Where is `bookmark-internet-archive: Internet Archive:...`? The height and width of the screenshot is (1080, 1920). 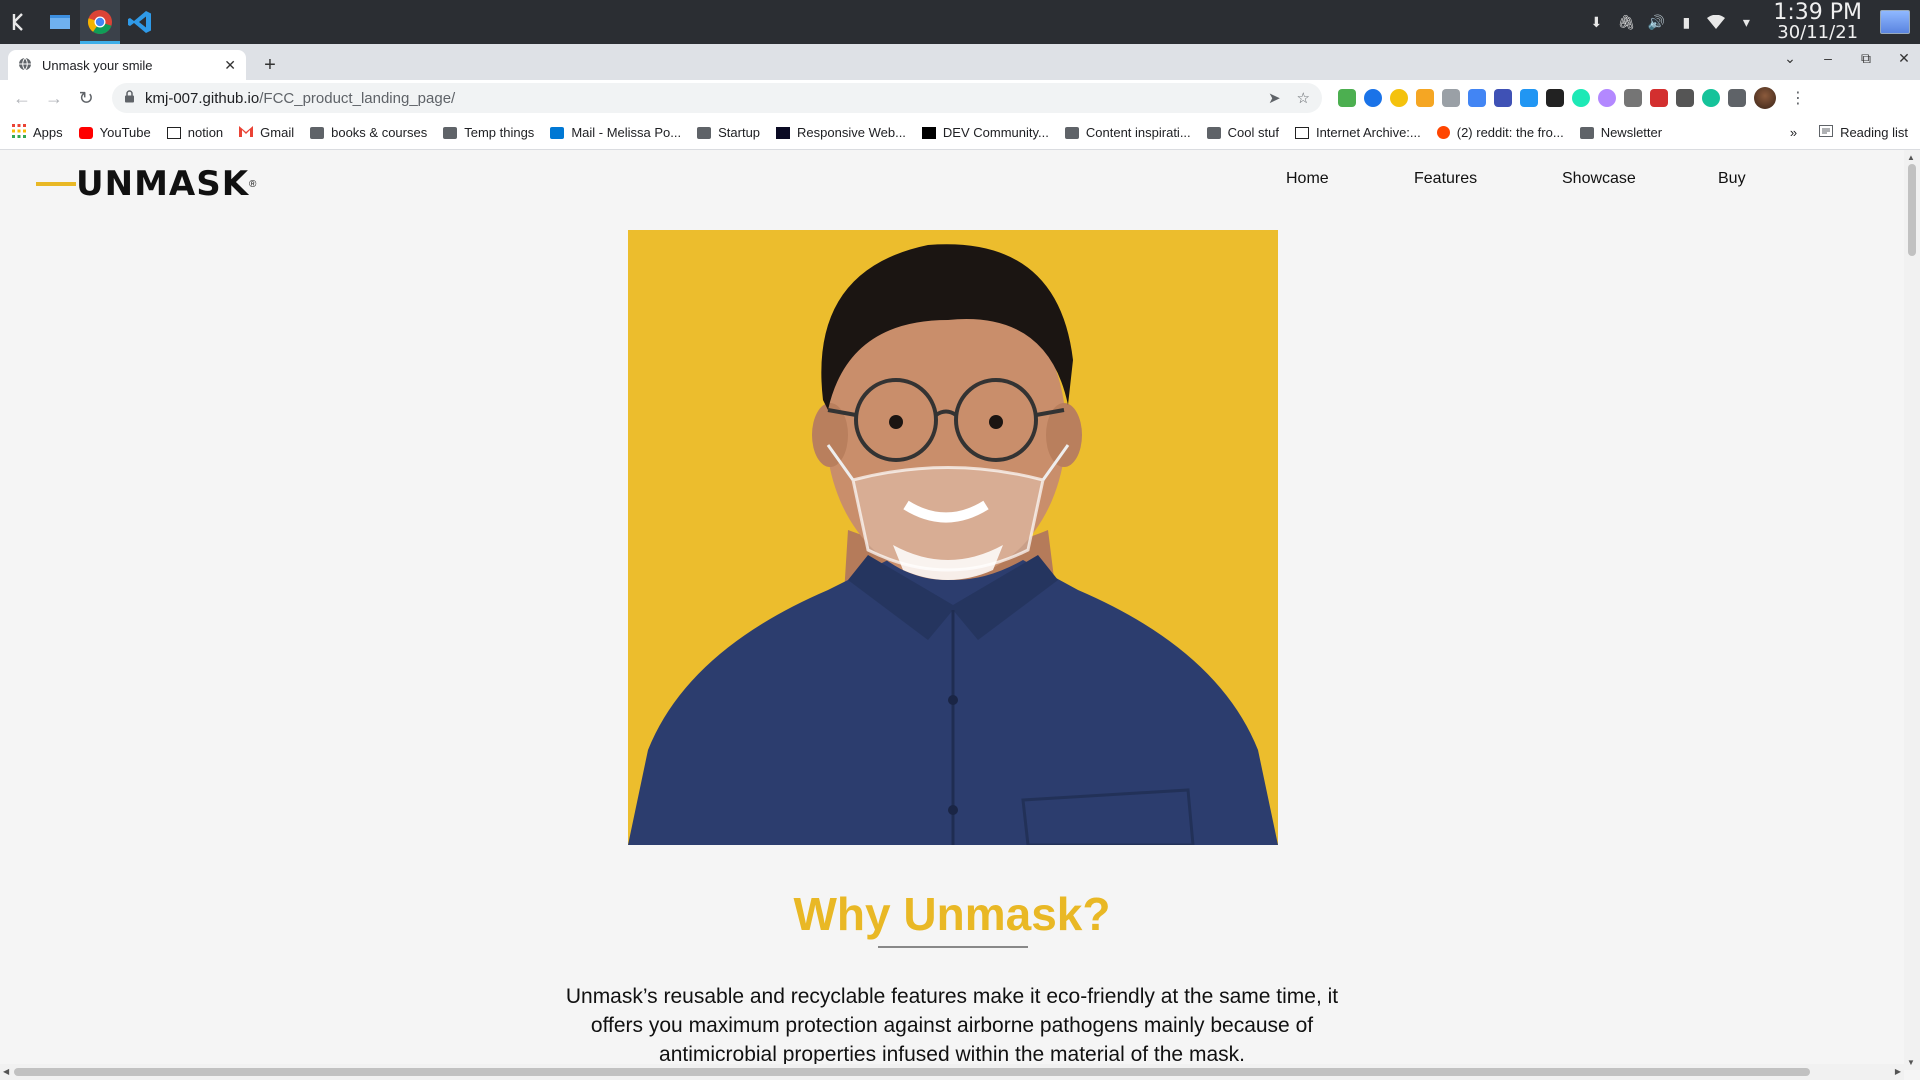 bookmark-internet-archive: Internet Archive:... is located at coordinates (1357, 132).